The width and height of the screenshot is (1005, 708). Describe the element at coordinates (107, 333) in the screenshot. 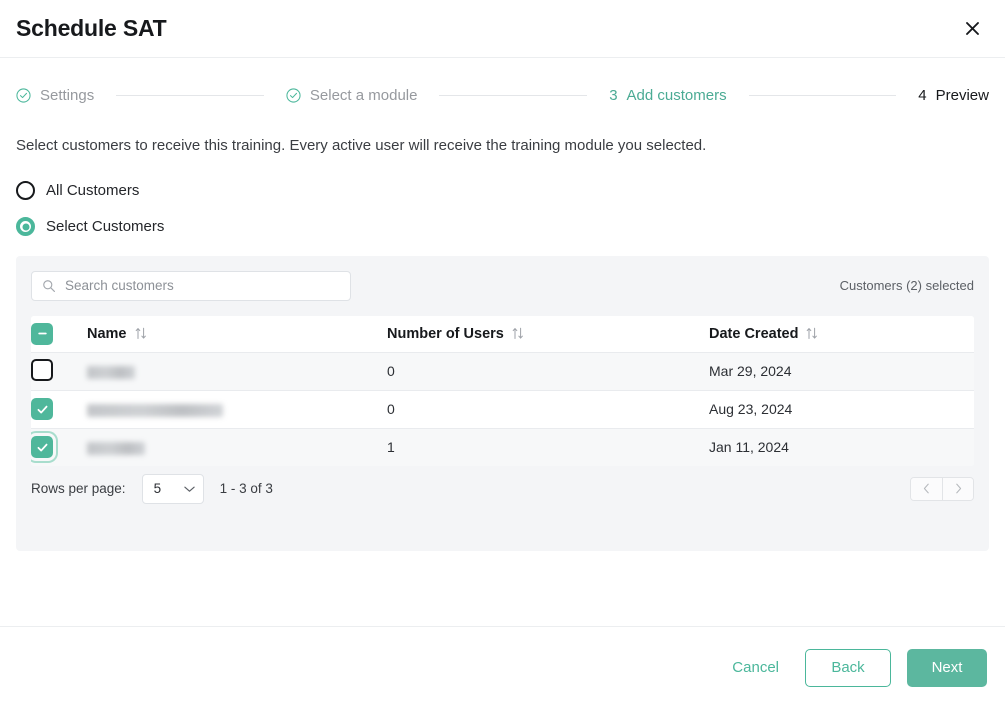

I see `column-header-name-label: Name` at that location.